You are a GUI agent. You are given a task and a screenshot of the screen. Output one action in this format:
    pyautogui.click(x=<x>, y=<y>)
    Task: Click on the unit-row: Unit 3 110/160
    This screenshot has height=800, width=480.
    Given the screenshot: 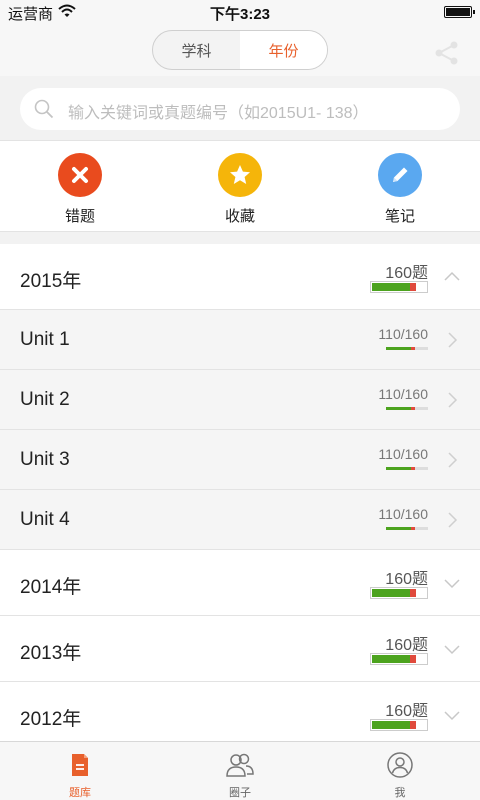 What is the action you would take?
    pyautogui.click(x=240, y=460)
    